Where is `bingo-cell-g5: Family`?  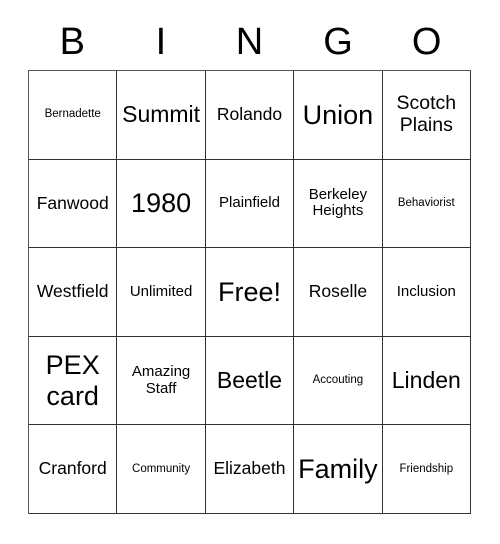
bingo-cell-g5: Family is located at coordinates (338, 469).